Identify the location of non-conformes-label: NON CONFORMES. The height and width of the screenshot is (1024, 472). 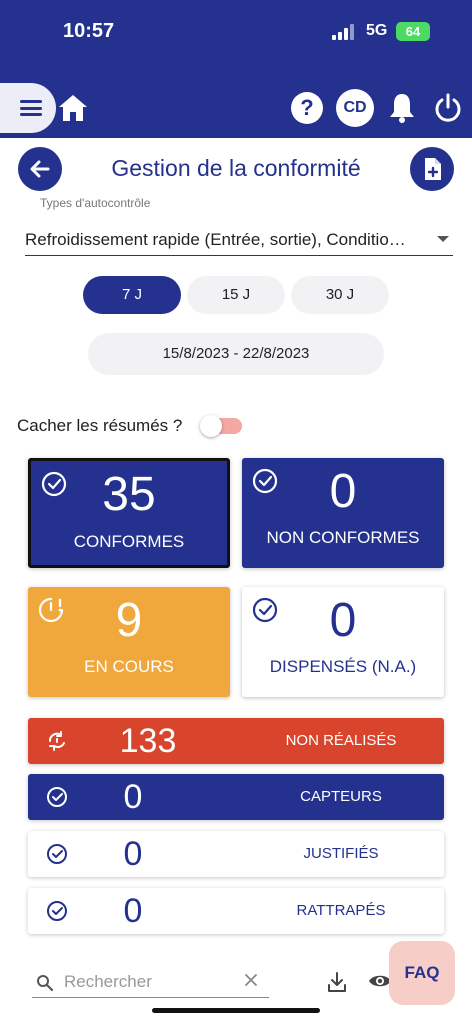
(343, 537).